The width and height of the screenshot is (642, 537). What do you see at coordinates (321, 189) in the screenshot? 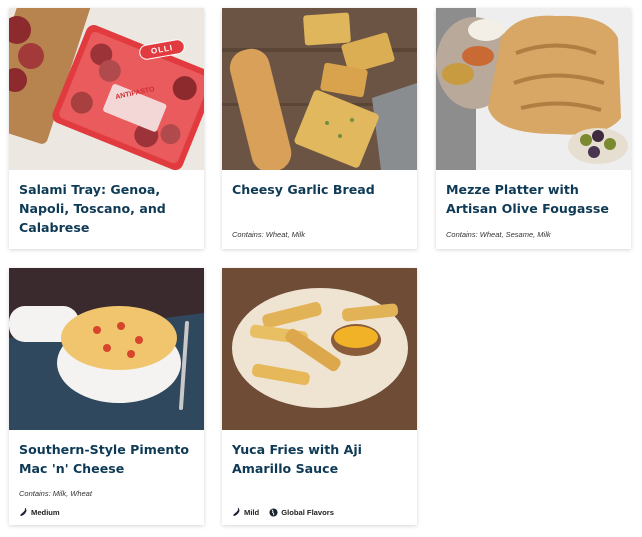
I see `product-title: Cheesy Garlic Bread` at bounding box center [321, 189].